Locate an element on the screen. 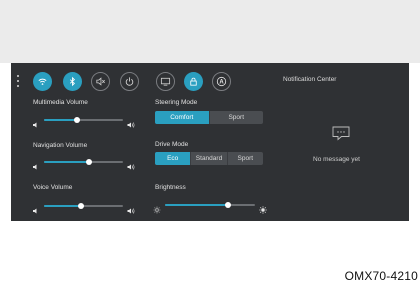 This screenshot has height=289, width=420. wifi-toggle is located at coordinates (42, 81).